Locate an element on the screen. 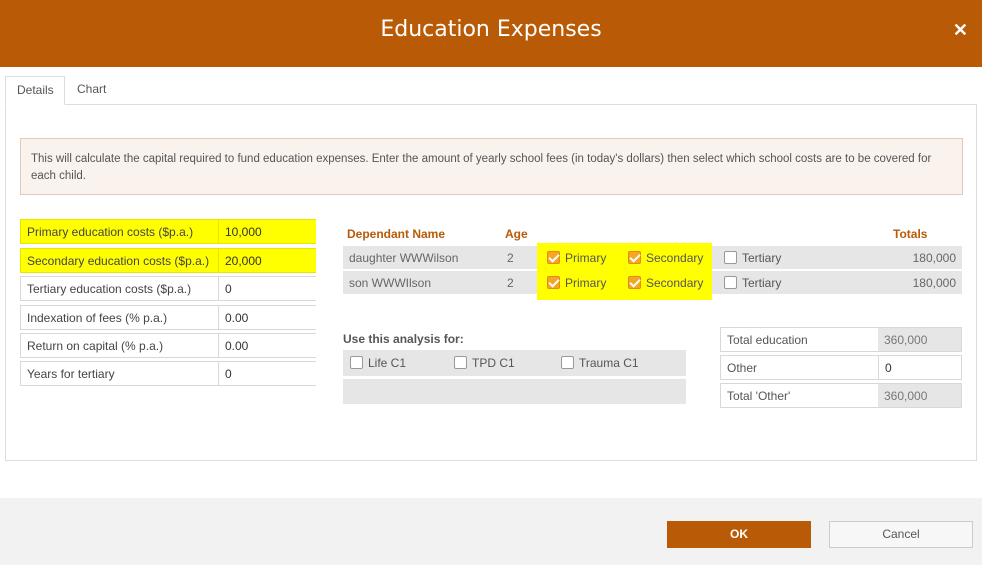 The height and width of the screenshot is (565, 982). dependant-name: daughter WWWilson is located at coordinates (404, 258).